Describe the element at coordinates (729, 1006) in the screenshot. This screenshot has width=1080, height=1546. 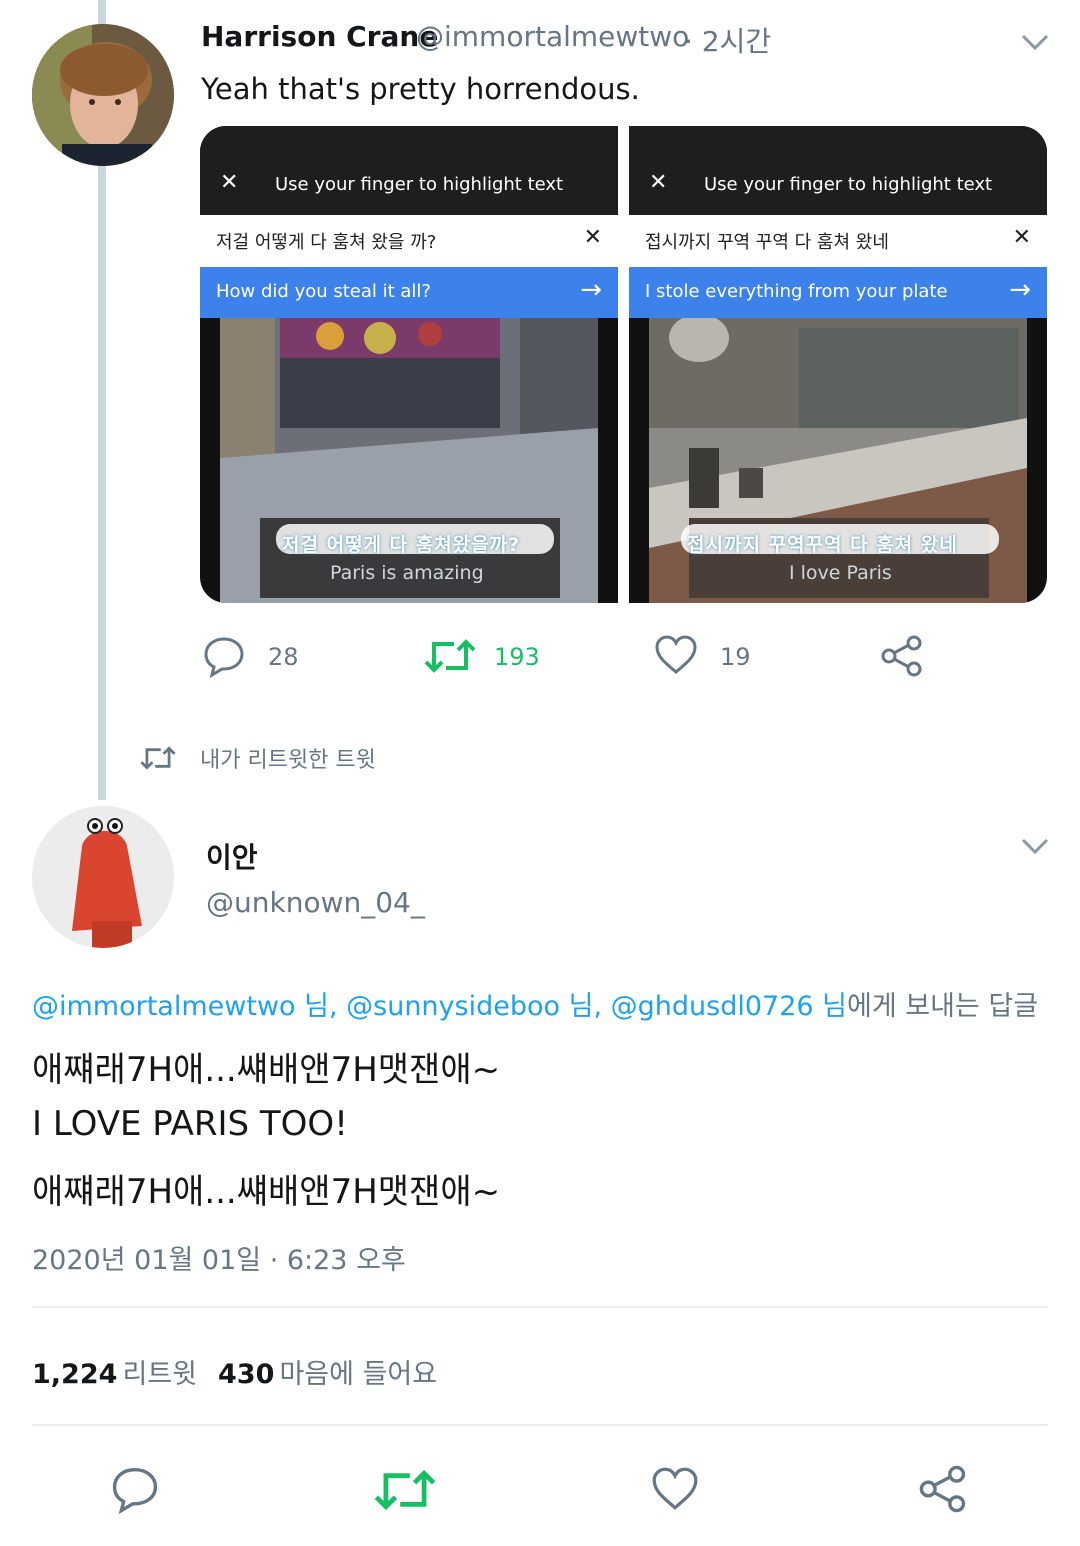
I see `mention-link: @ghdusdl0726 님` at that location.